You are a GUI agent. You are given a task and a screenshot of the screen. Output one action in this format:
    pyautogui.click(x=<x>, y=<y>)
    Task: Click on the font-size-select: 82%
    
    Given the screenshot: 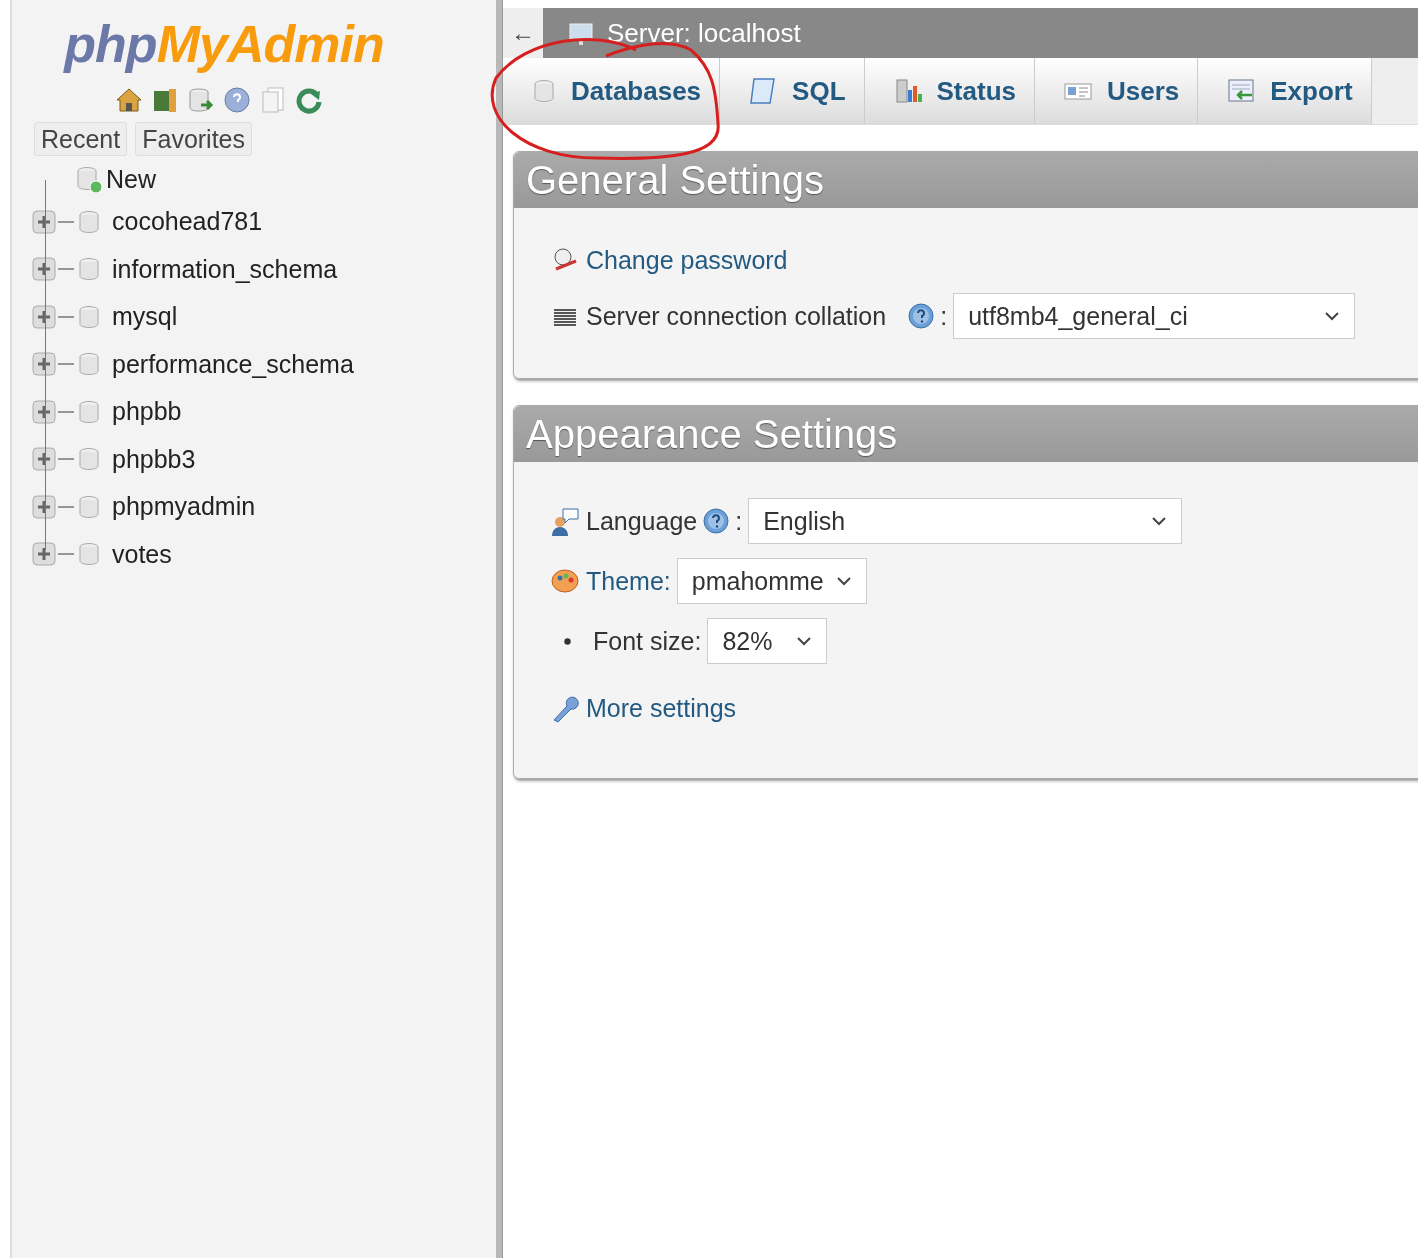 What is the action you would take?
    pyautogui.click(x=767, y=641)
    